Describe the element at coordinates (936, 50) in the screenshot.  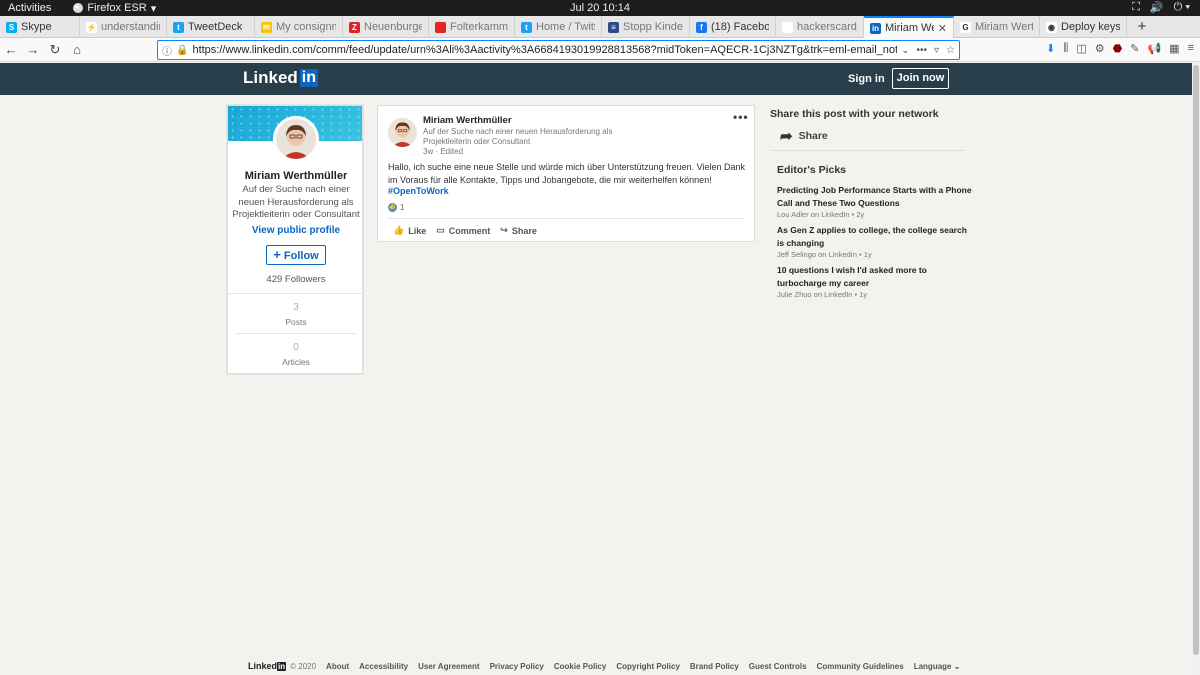
I see `pocket-icon: ▿` at that location.